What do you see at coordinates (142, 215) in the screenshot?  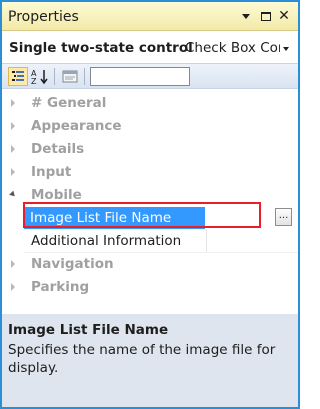 I see `annotation-highlight-box` at bounding box center [142, 215].